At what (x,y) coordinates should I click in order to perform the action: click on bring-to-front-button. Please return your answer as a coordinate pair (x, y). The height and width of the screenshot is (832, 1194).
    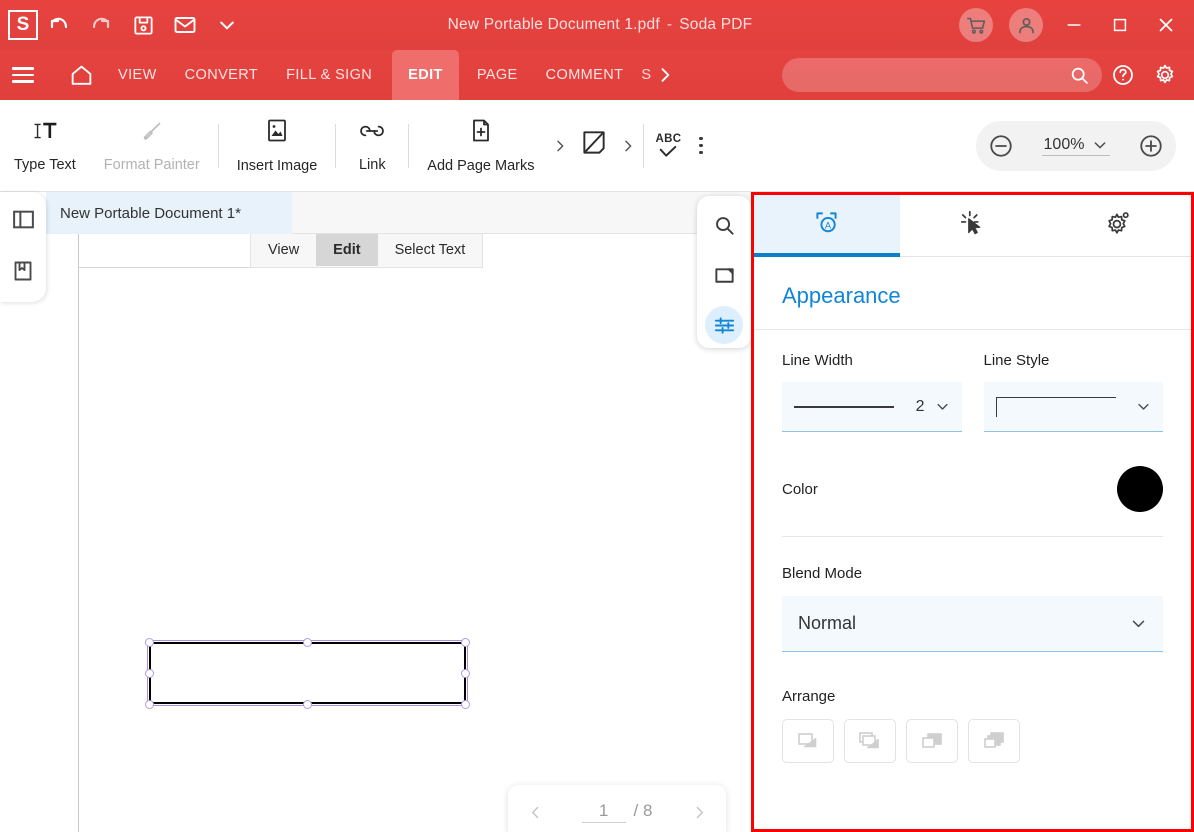
    Looking at the image, I should click on (870, 741).